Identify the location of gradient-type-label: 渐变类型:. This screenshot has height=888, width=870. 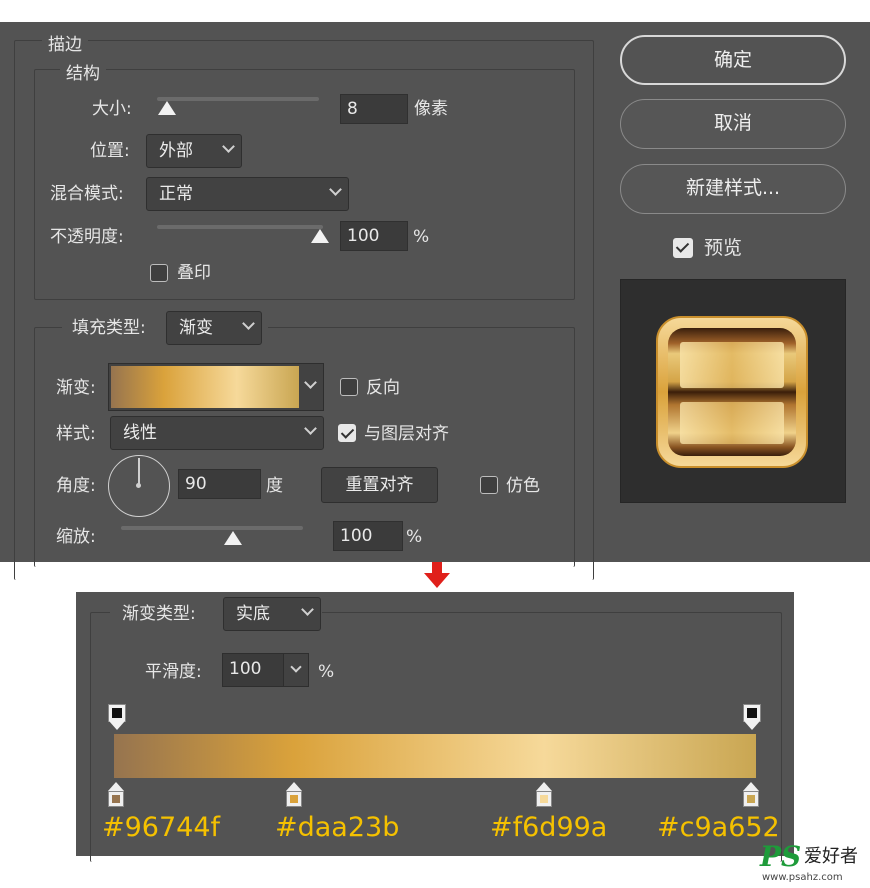
(159, 614).